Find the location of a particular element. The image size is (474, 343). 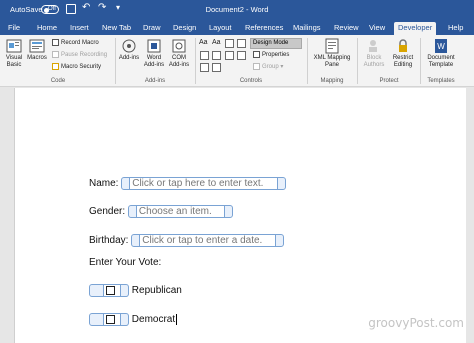

tab-draw: Draw is located at coordinates (152, 28).